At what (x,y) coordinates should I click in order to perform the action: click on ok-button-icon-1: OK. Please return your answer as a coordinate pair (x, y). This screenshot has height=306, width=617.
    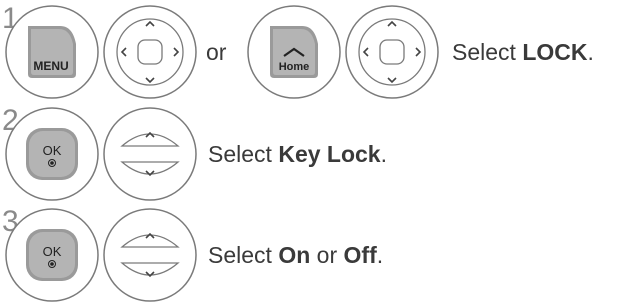
    Looking at the image, I should click on (52, 154).